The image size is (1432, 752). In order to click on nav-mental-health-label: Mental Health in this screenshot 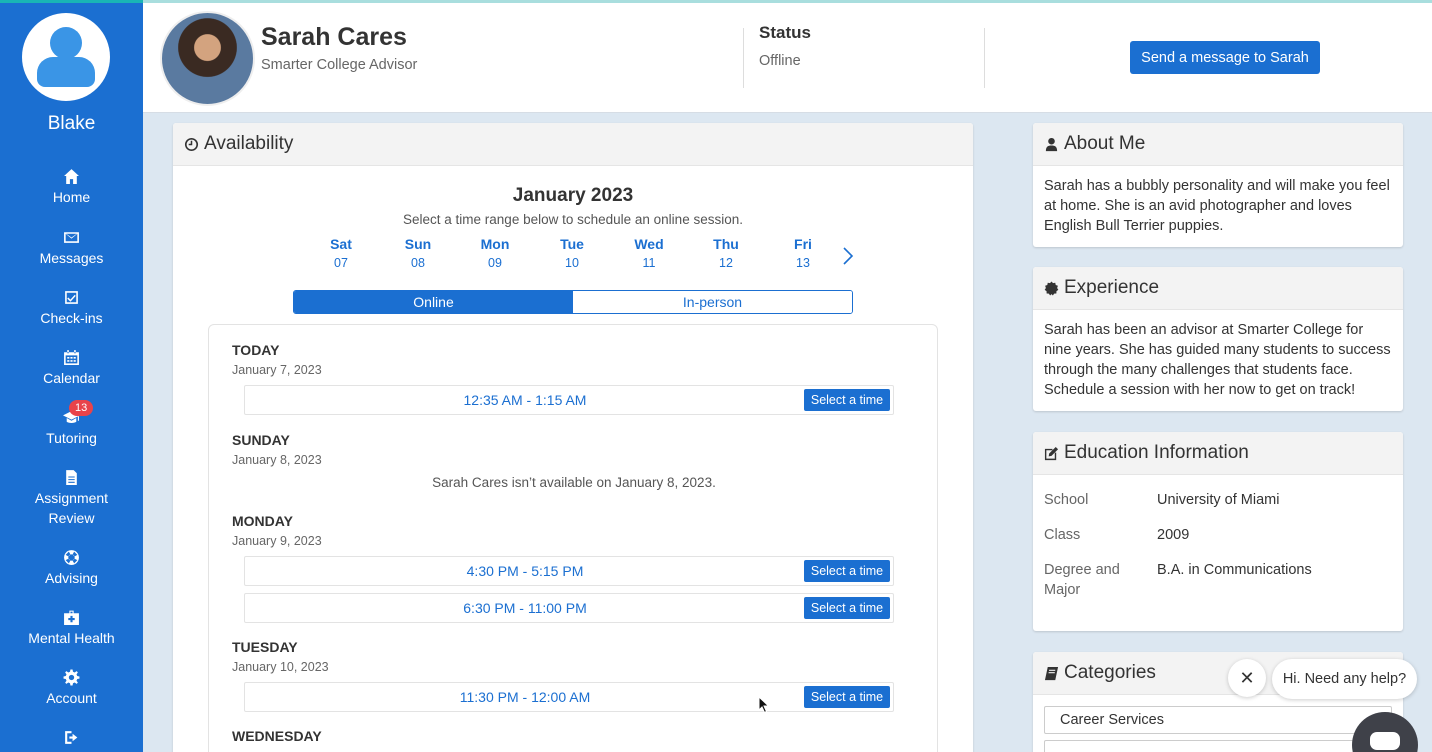, I will do `click(71, 638)`.